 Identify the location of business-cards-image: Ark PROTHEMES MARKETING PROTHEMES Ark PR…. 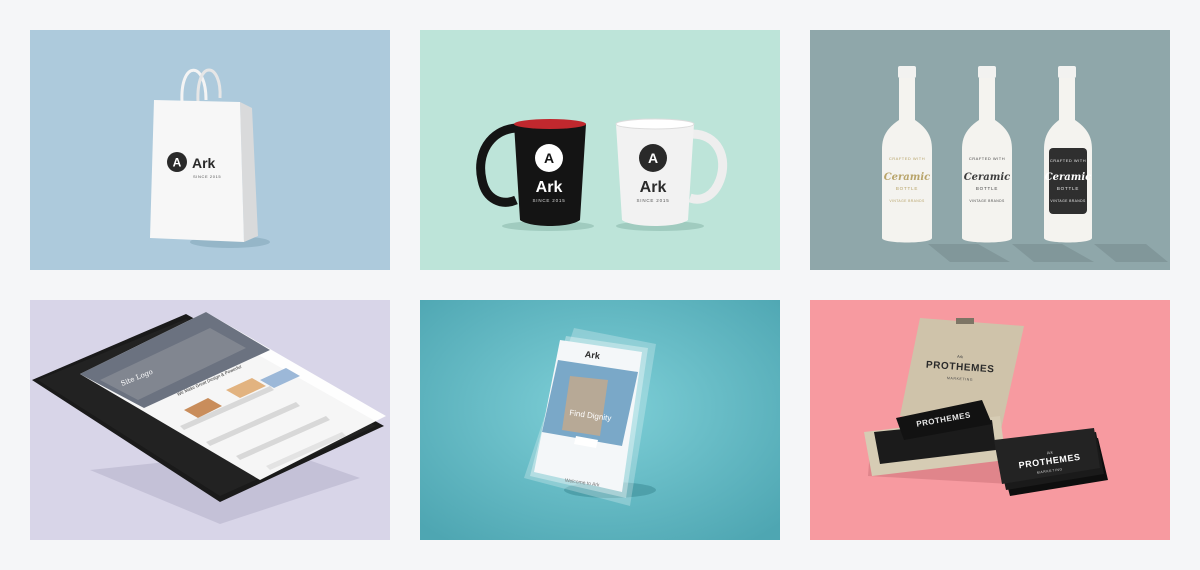
(990, 420).